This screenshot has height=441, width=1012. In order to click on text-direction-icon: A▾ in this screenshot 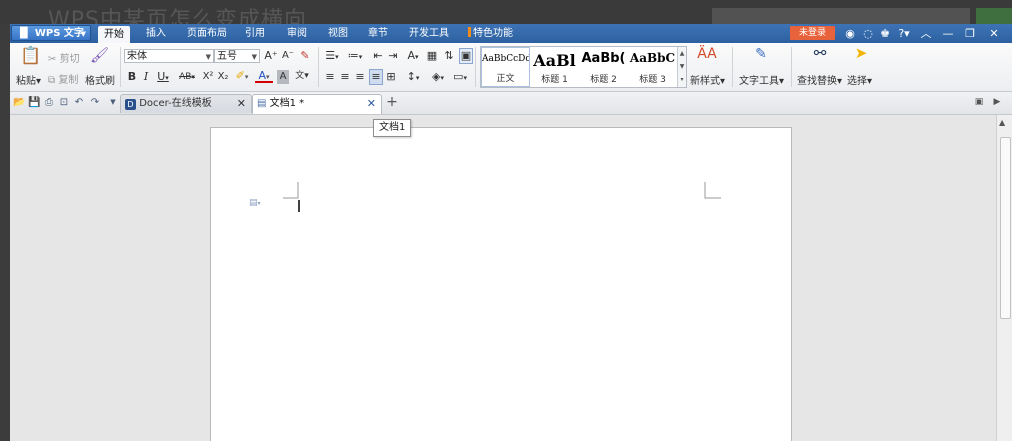, I will do `click(413, 56)`.